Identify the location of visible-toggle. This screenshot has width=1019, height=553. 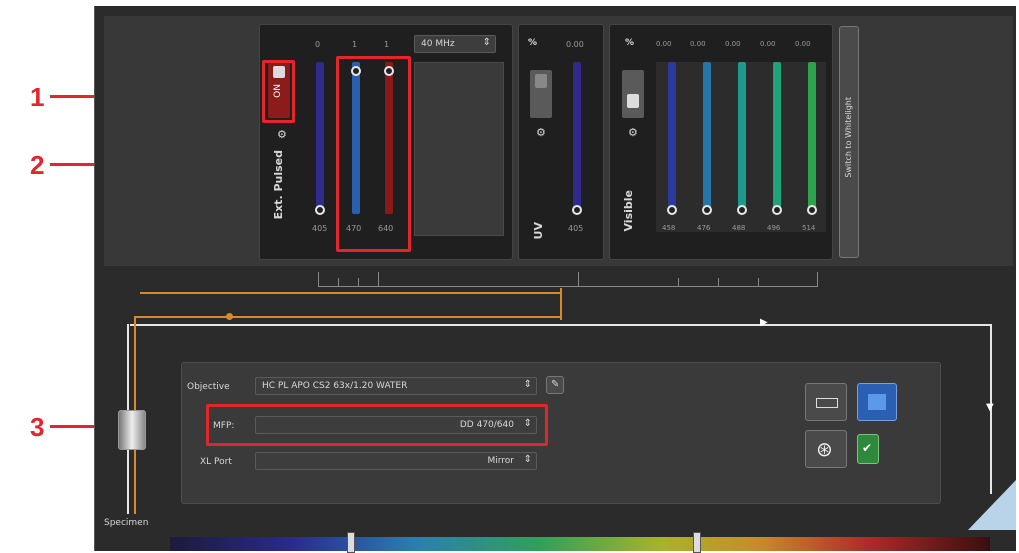
(633, 94).